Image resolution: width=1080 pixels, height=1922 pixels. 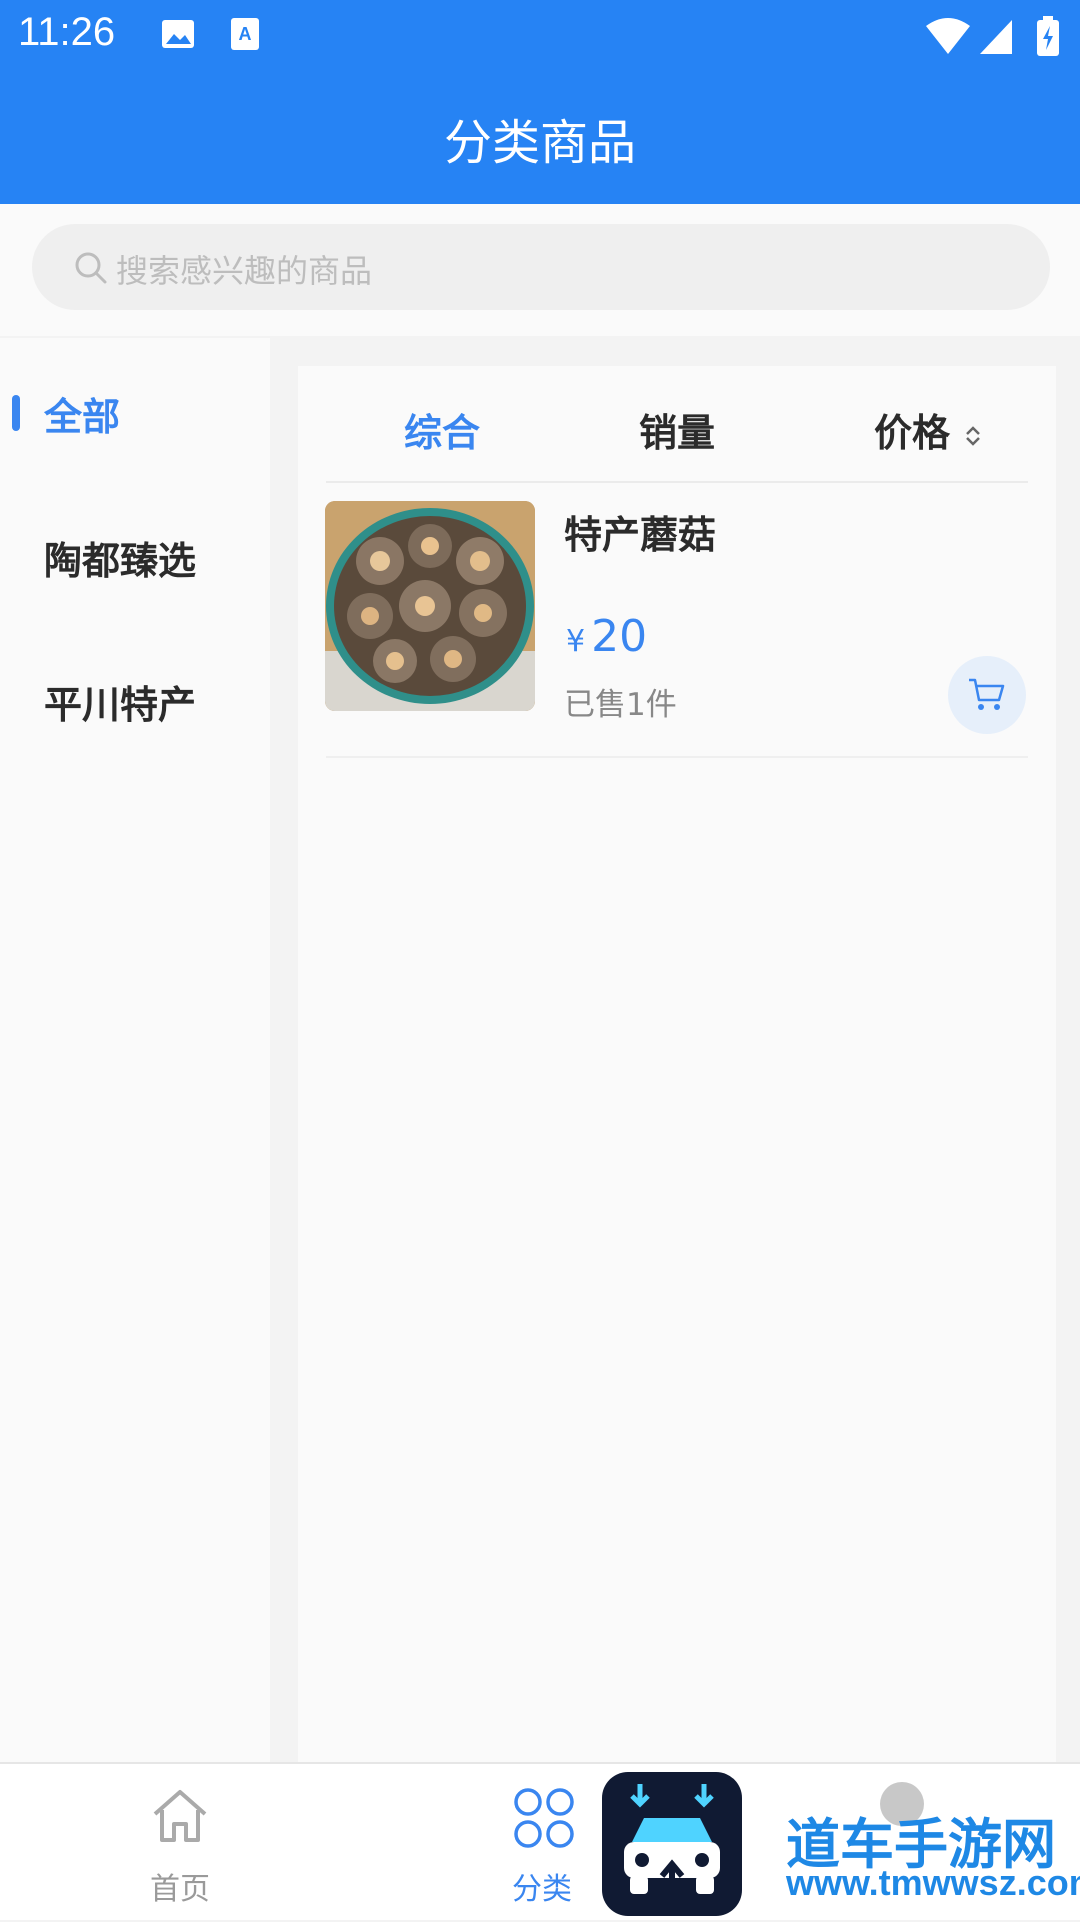 I want to click on svg-text: A, so click(x=245, y=34).